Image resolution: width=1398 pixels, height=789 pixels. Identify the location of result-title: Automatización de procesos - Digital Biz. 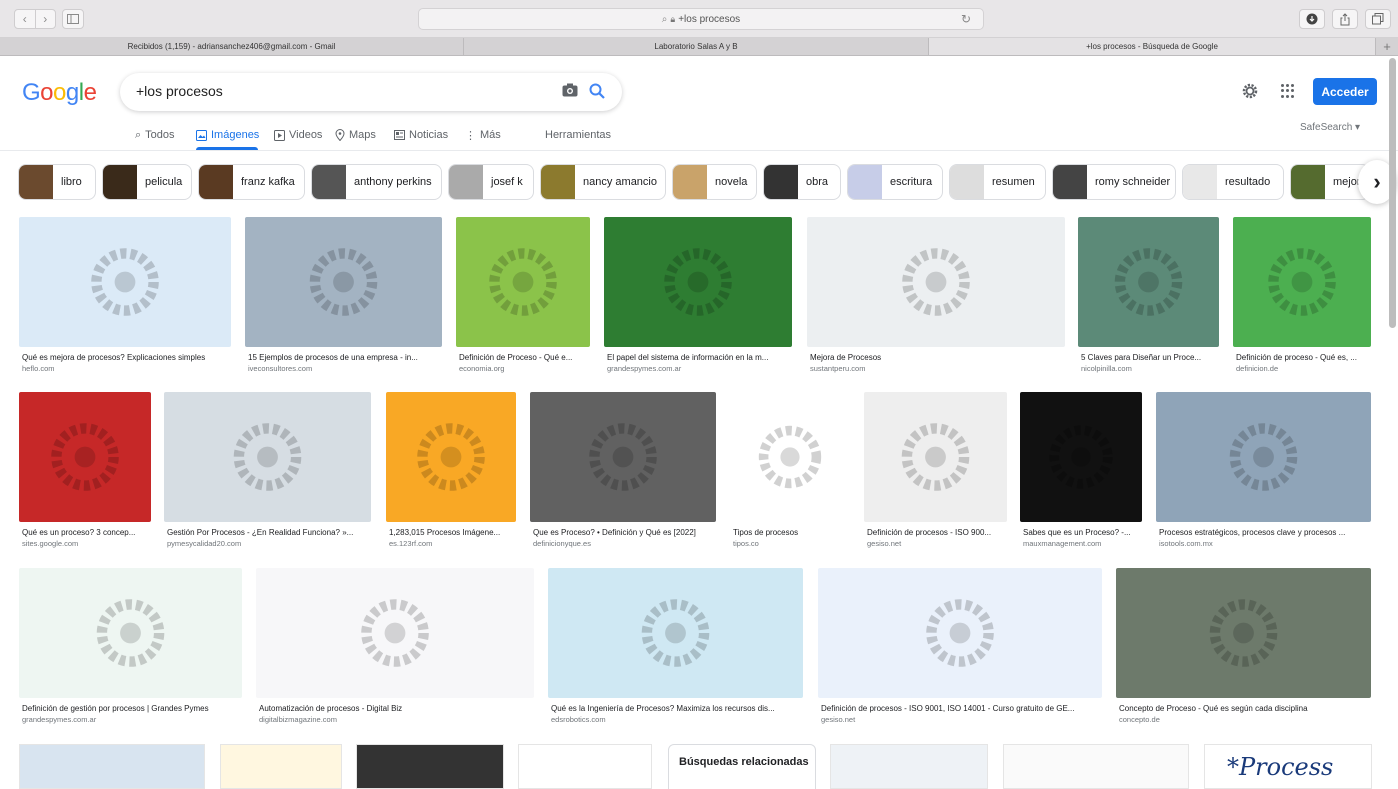
(396, 708).